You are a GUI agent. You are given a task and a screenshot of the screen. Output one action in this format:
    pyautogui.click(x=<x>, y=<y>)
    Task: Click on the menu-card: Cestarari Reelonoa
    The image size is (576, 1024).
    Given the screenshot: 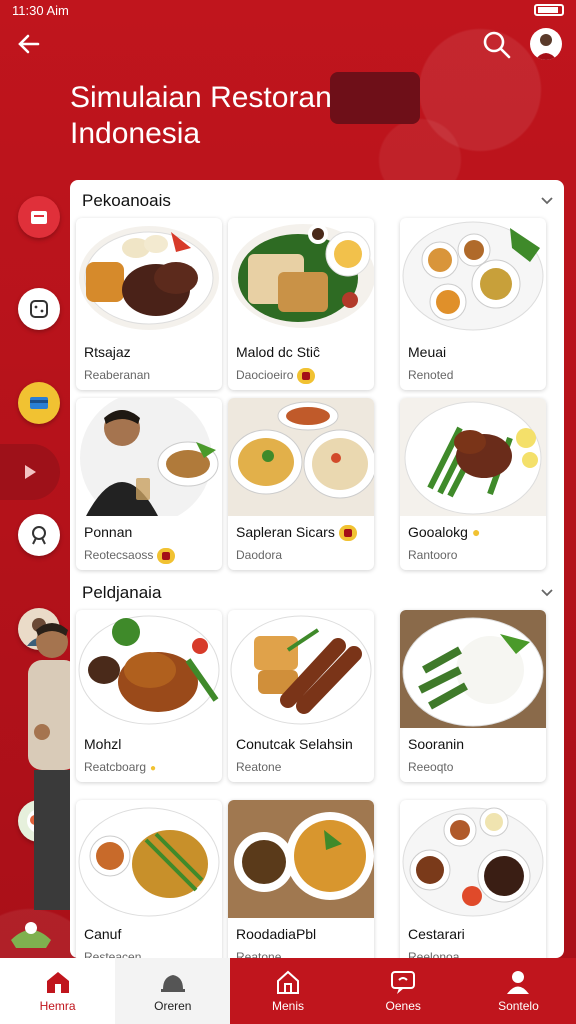 What is the action you would take?
    pyautogui.click(x=473, y=879)
    